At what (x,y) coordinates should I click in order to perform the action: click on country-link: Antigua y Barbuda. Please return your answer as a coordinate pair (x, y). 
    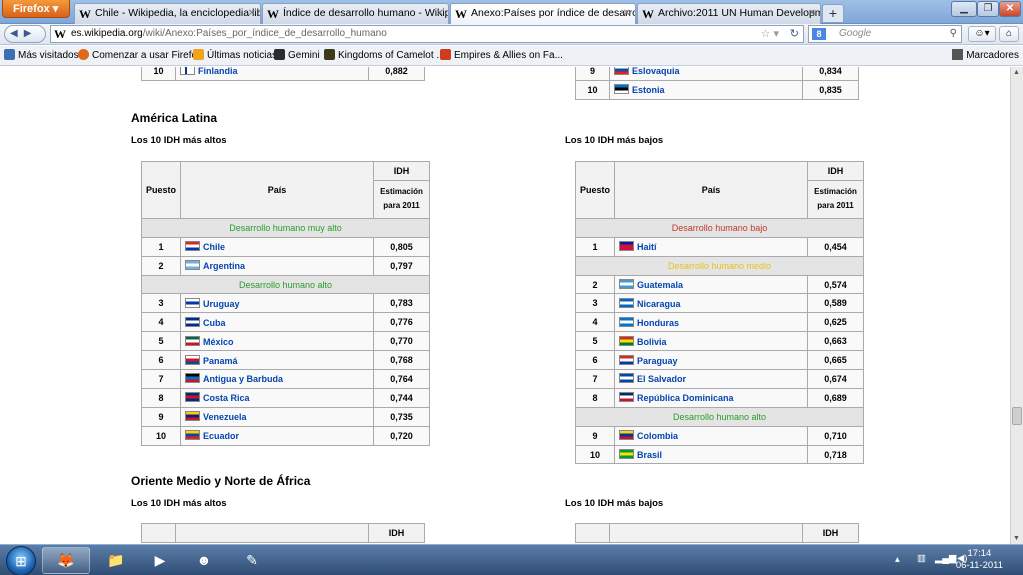
    Looking at the image, I should click on (277, 379).